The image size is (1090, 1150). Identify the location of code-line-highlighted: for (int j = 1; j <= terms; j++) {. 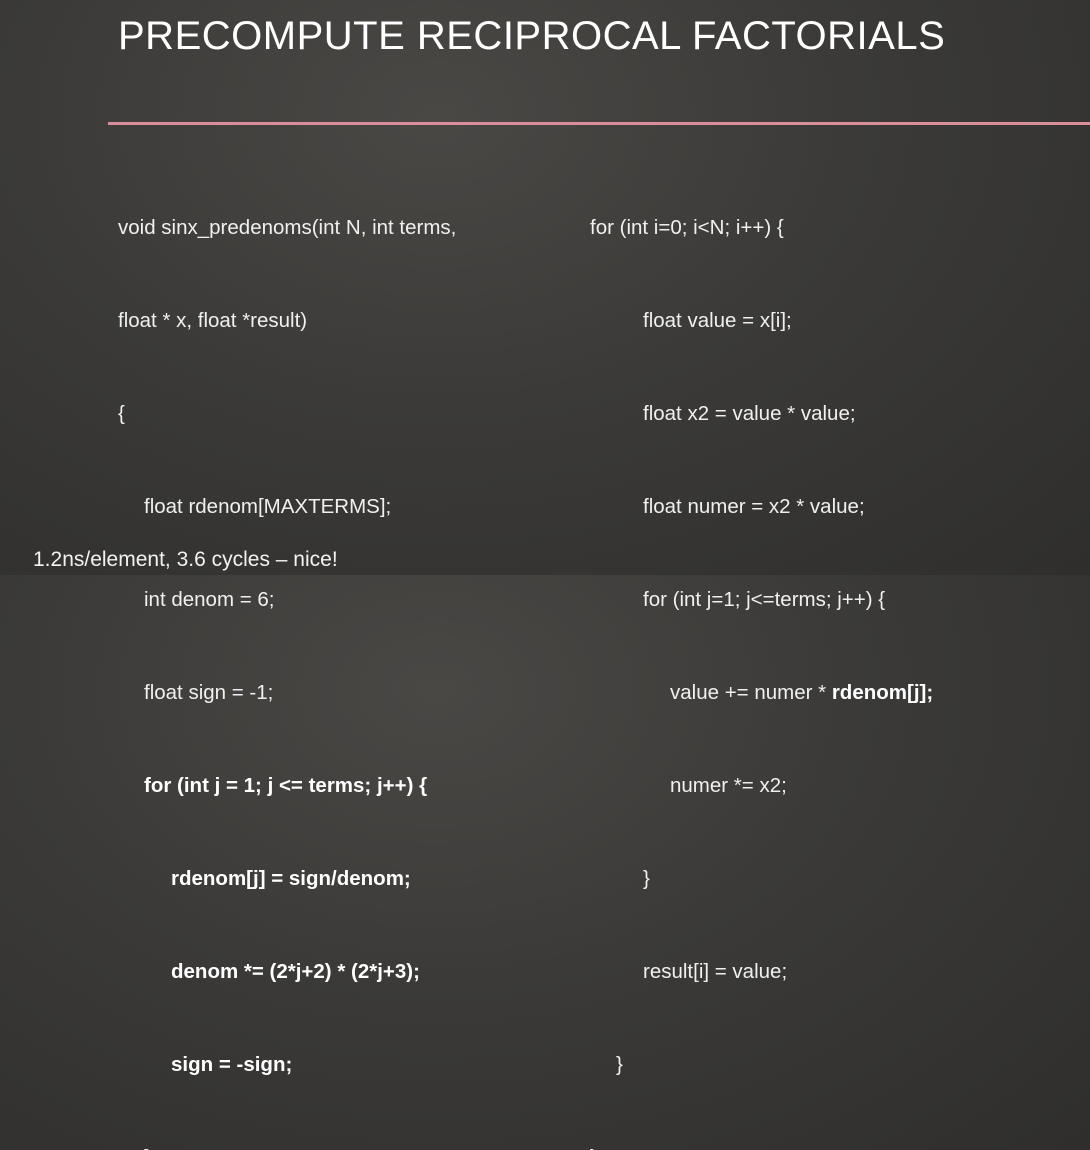
(286, 785).